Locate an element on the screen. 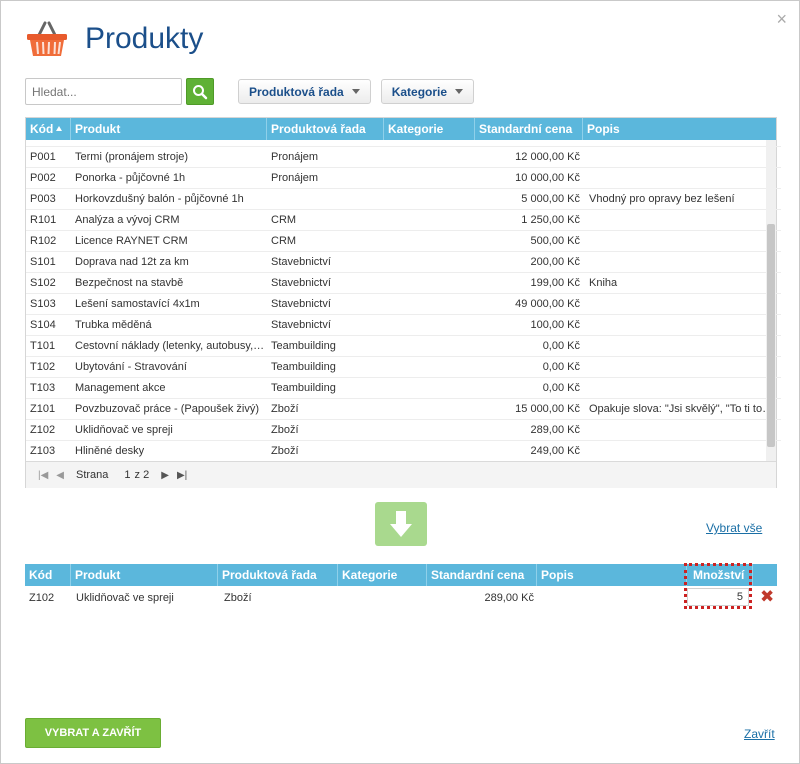 This screenshot has width=800, height=764. remove-row-icon: ✖ is located at coordinates (767, 597).